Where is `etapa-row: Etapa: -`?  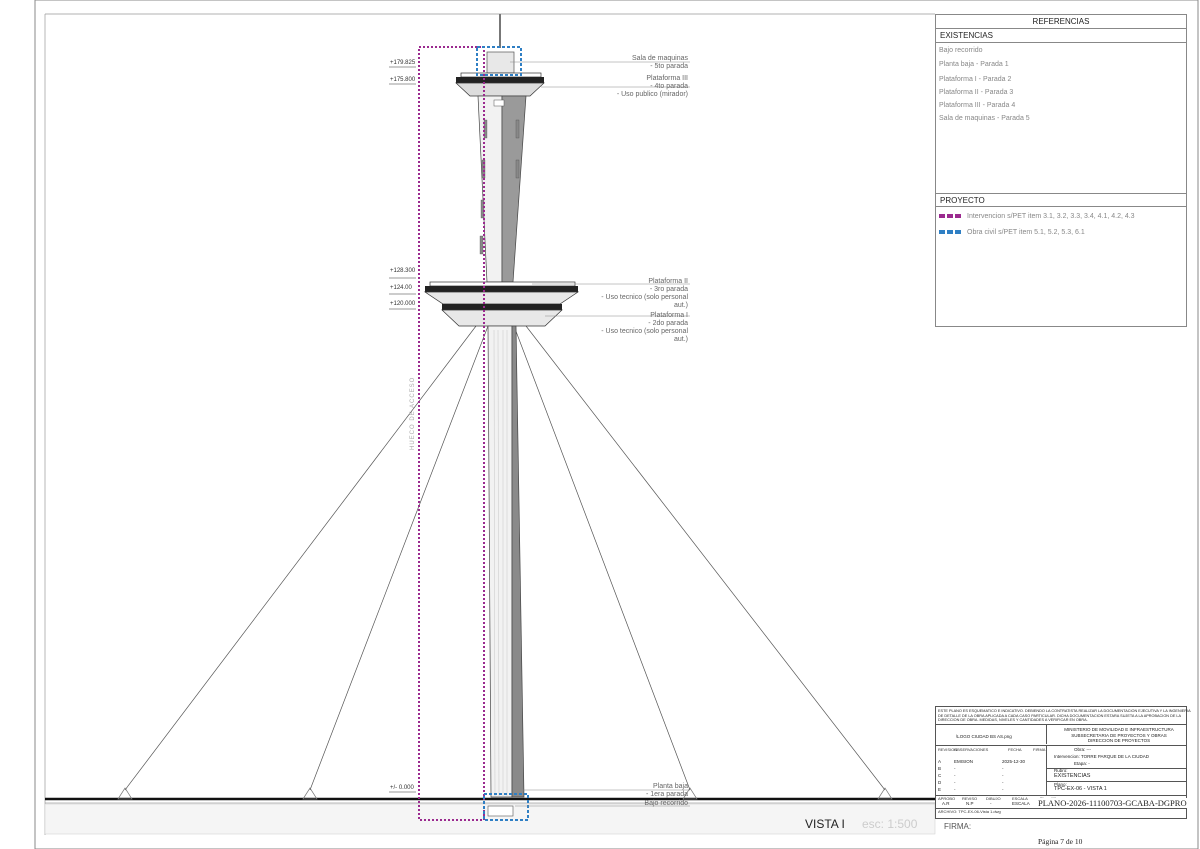 etapa-row: Etapa: - is located at coordinates (1082, 763).